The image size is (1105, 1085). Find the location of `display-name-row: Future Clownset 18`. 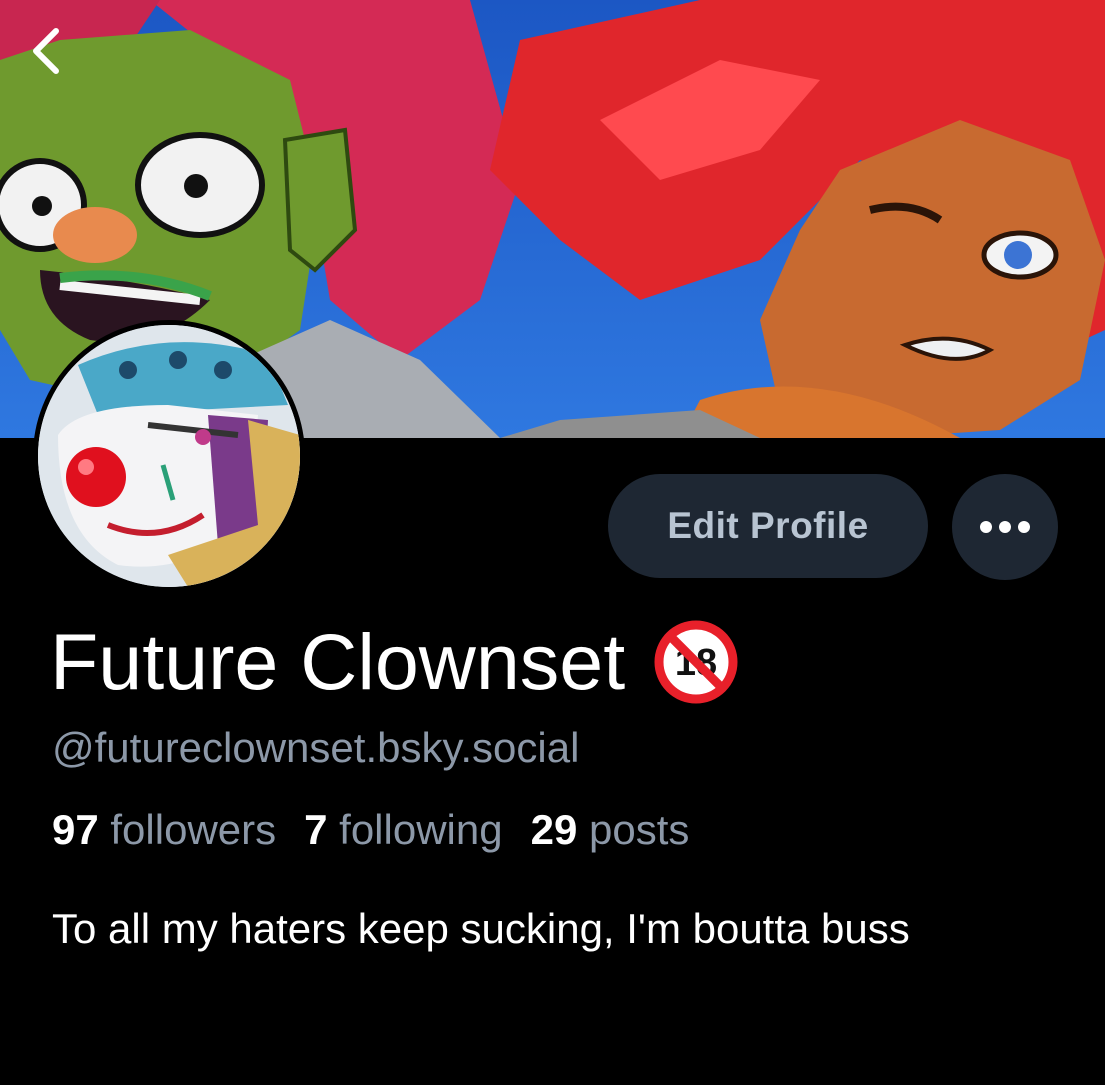

display-name-row: Future Clownset 18 is located at coordinates (394, 662).